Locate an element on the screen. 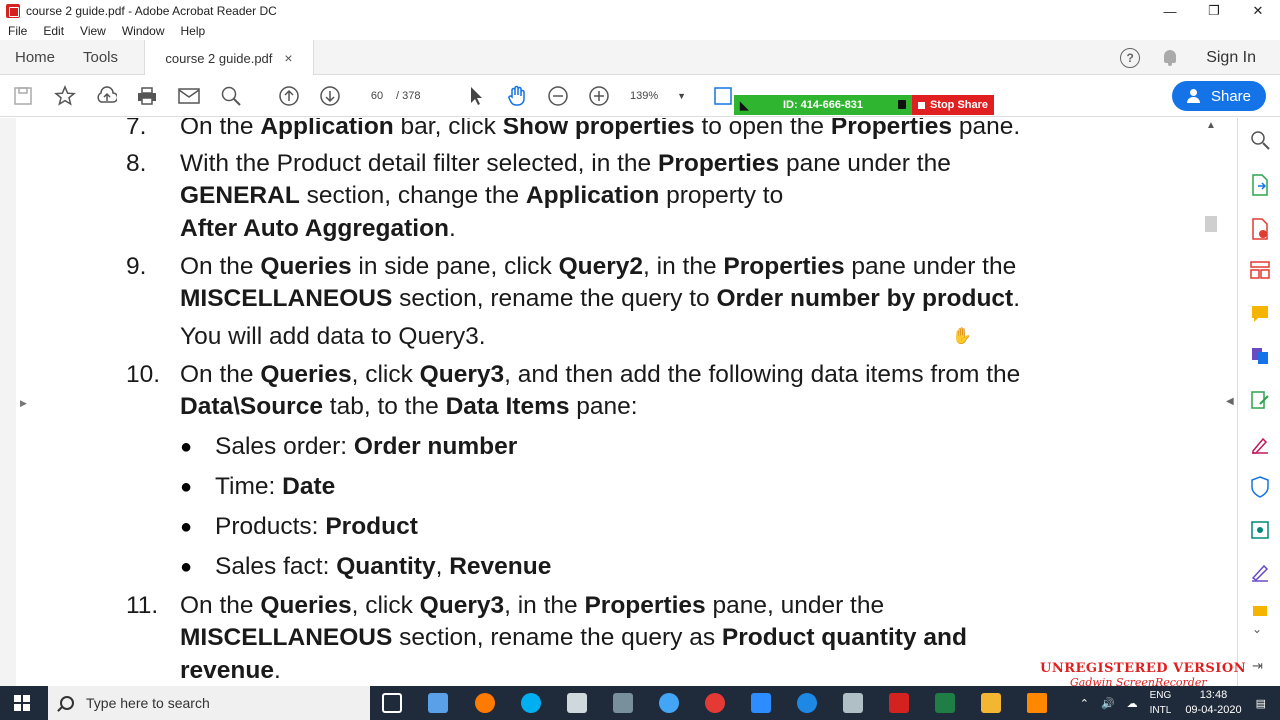 This screenshot has height=720, width=1280. next-page-icon is located at coordinates (330, 96).